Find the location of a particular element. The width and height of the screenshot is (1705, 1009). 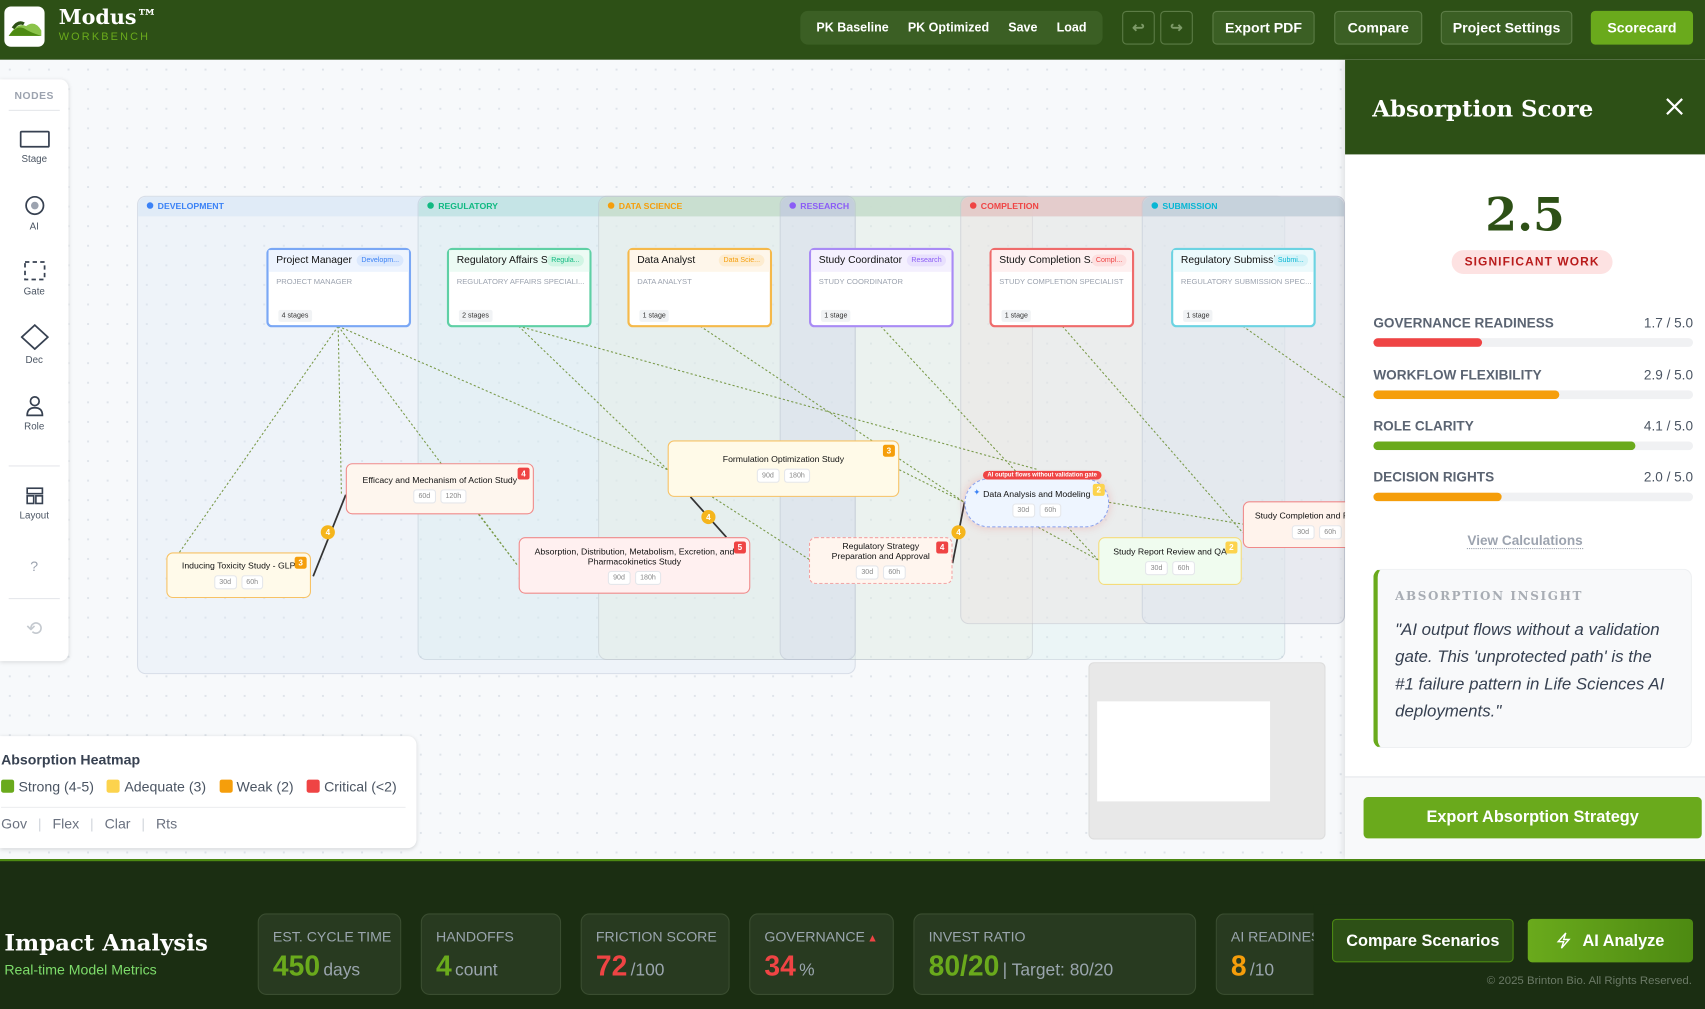

tool-label: Layout is located at coordinates (34, 515).